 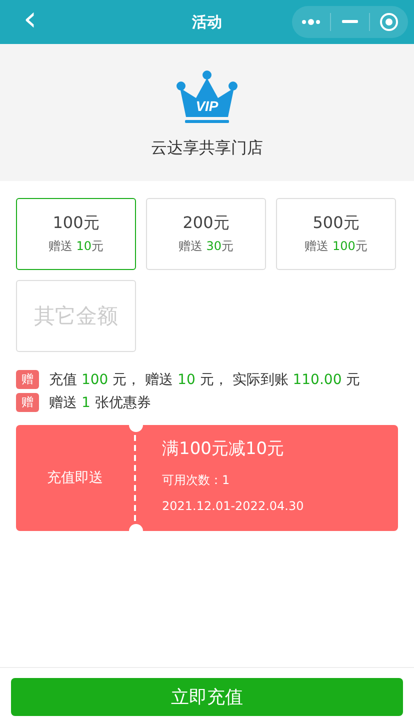 What do you see at coordinates (233, 506) in the screenshot?
I see `coupon-validity: 2021.12.01-2022.04.30` at bounding box center [233, 506].